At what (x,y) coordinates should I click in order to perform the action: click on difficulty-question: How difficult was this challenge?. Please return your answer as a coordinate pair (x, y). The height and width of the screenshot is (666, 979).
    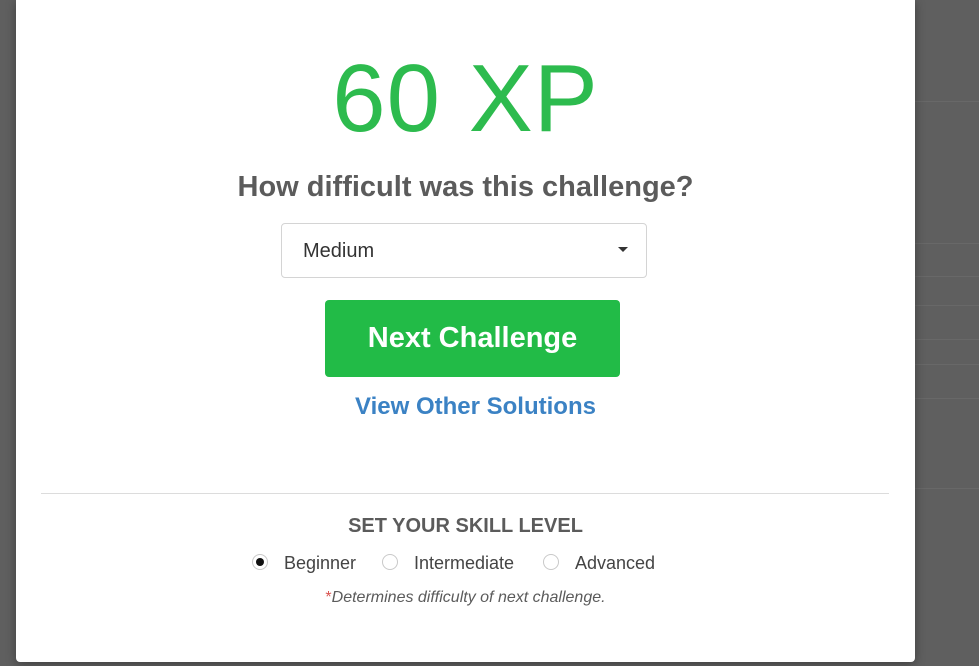
    Looking at the image, I should click on (465, 187).